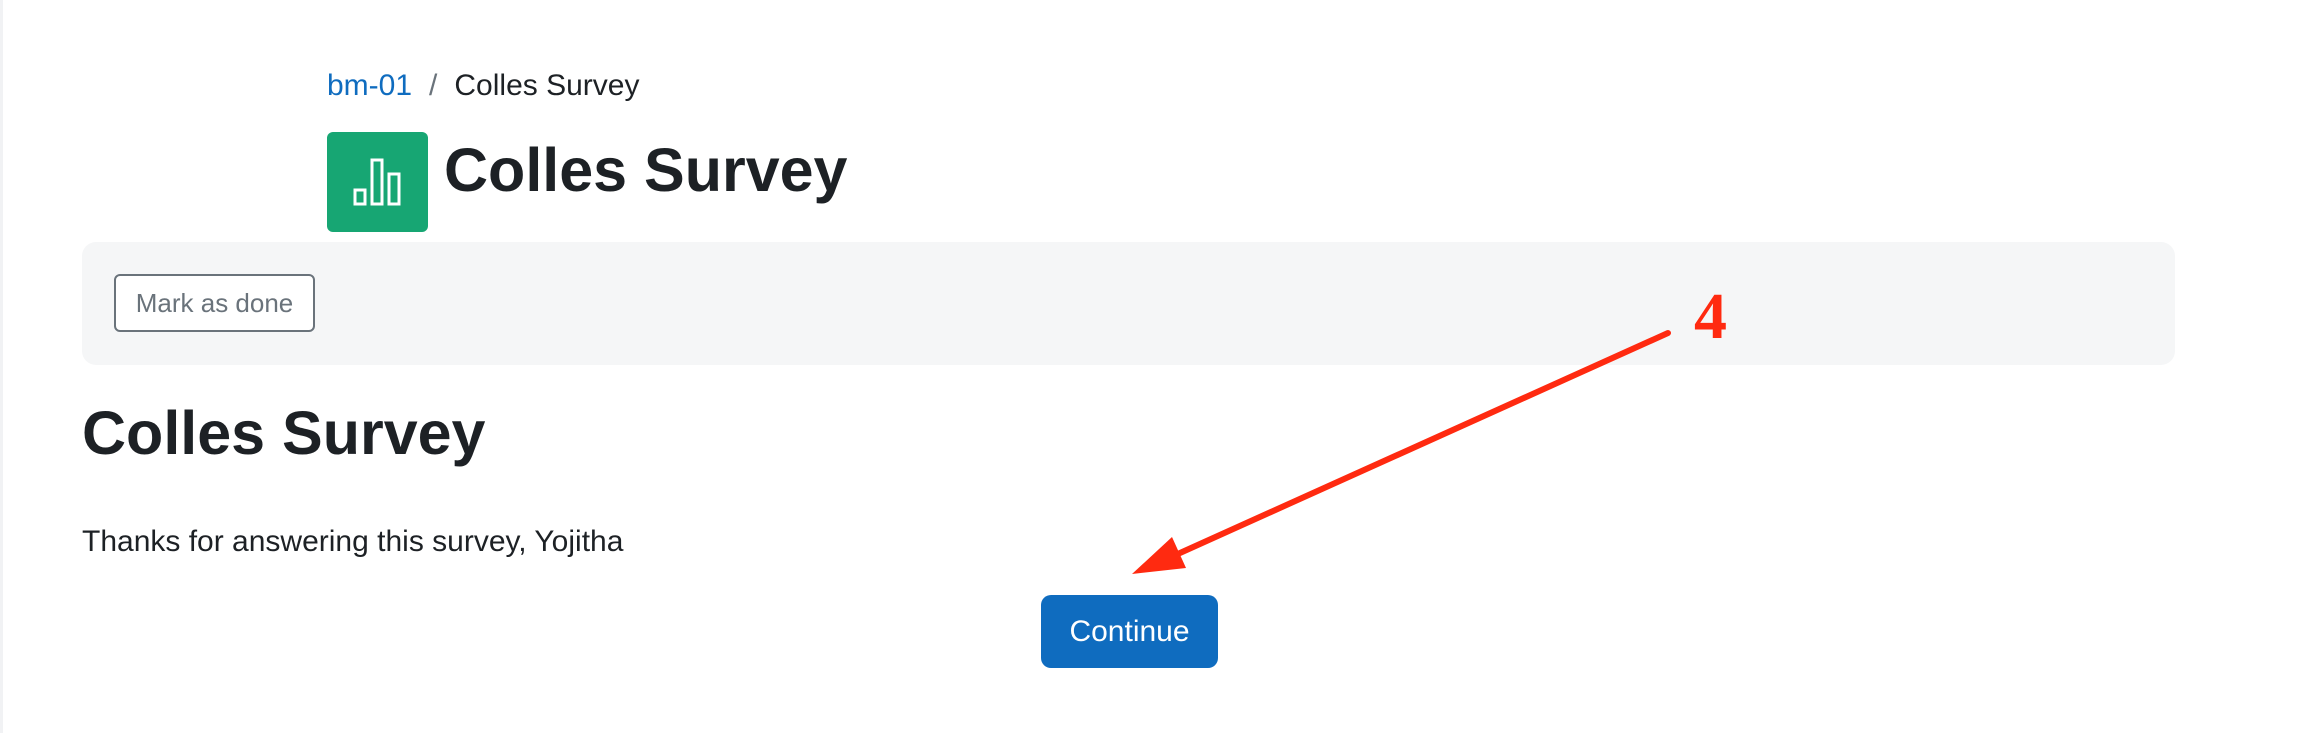  Describe the element at coordinates (1401, 452) in the screenshot. I see `annotation-arrow` at that location.